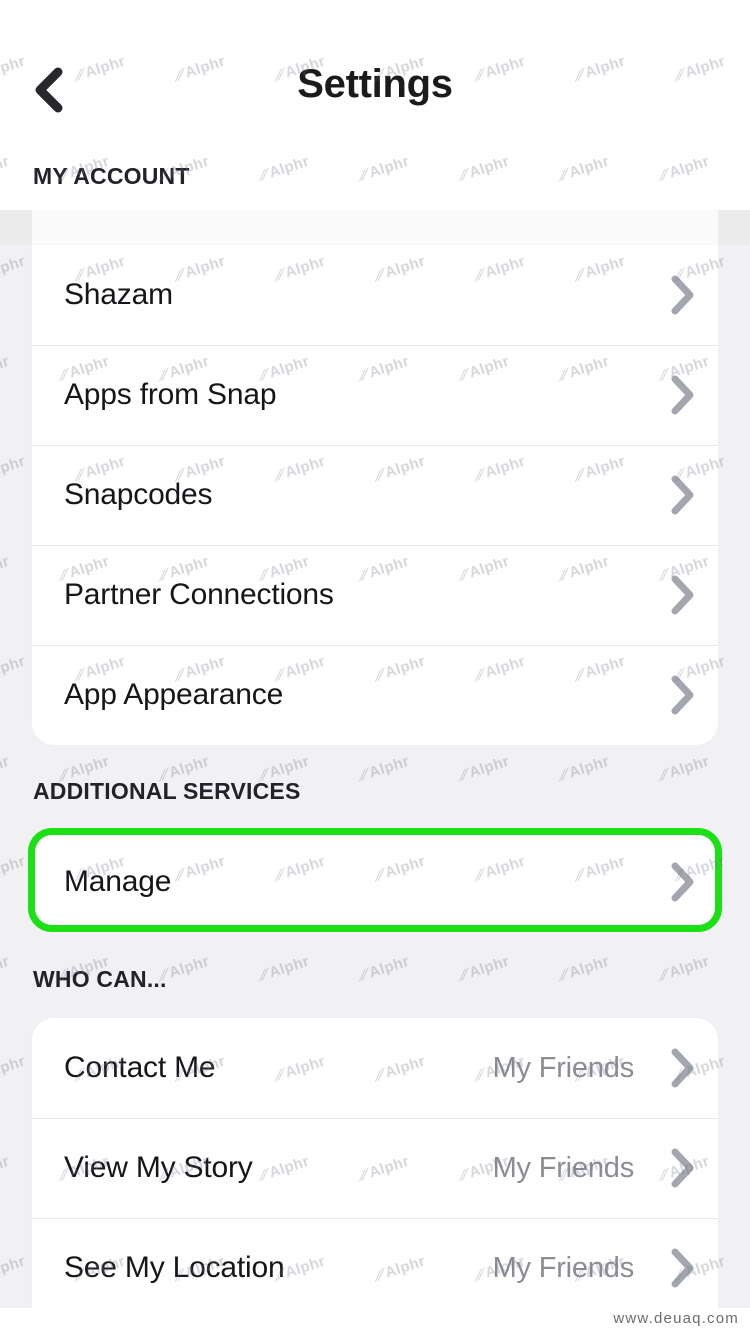  I want to click on list-item-manage: Manage, so click(375, 882).